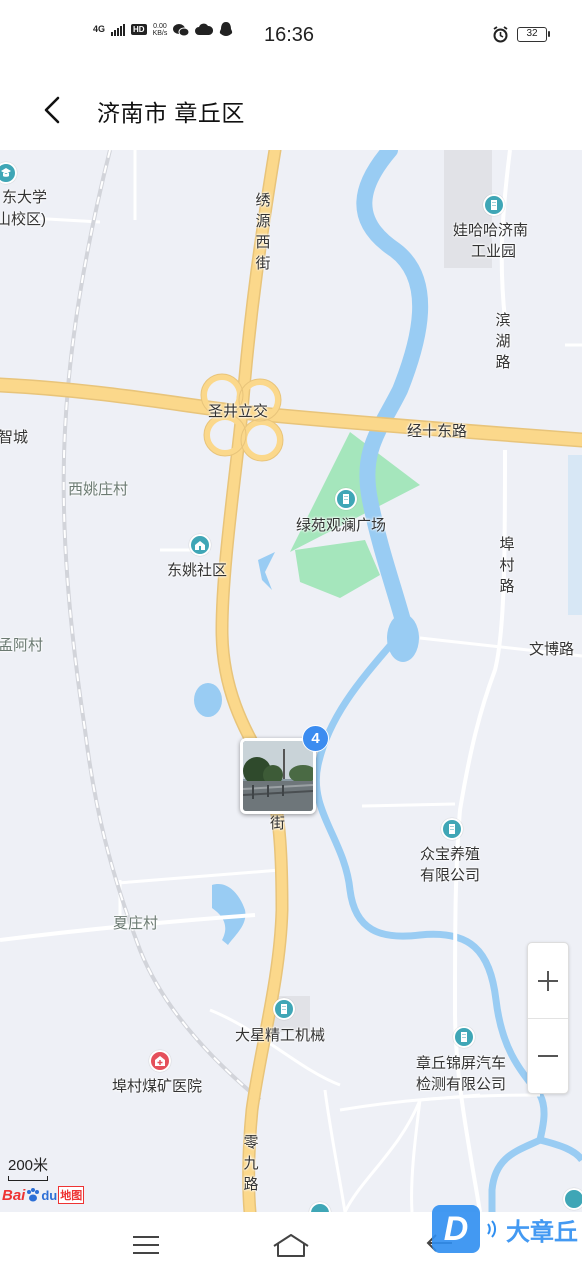 The width and height of the screenshot is (582, 1280). Describe the element at coordinates (315, 738) in the screenshot. I see `photo-count-badge: 4` at that location.